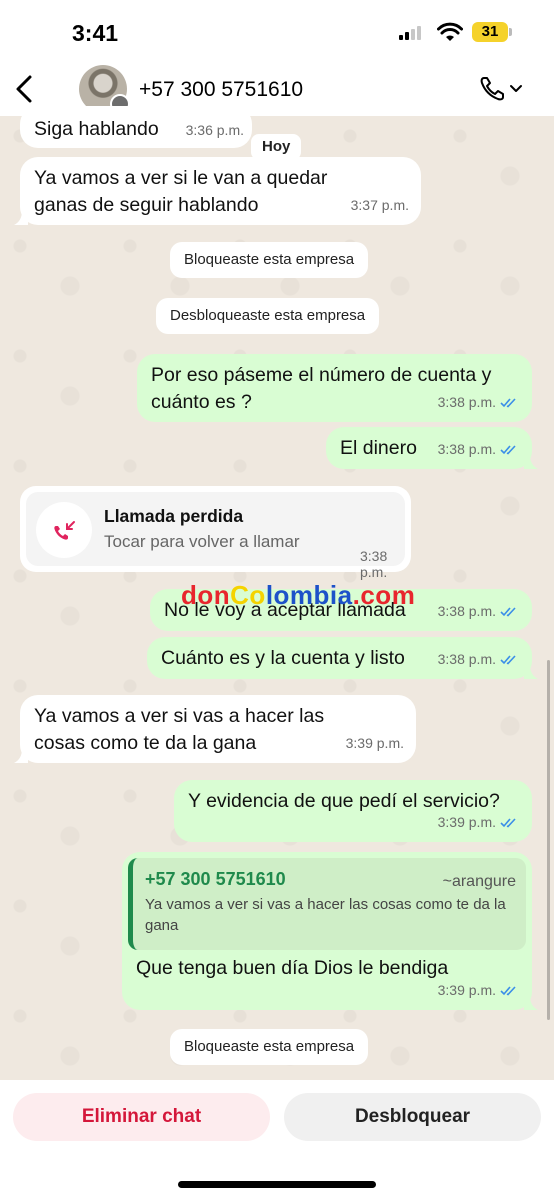 Image resolution: width=554 pixels, height=1200 pixels. I want to click on bottom-action-bar: Eliminar chat Desbloquear, so click(277, 1140).